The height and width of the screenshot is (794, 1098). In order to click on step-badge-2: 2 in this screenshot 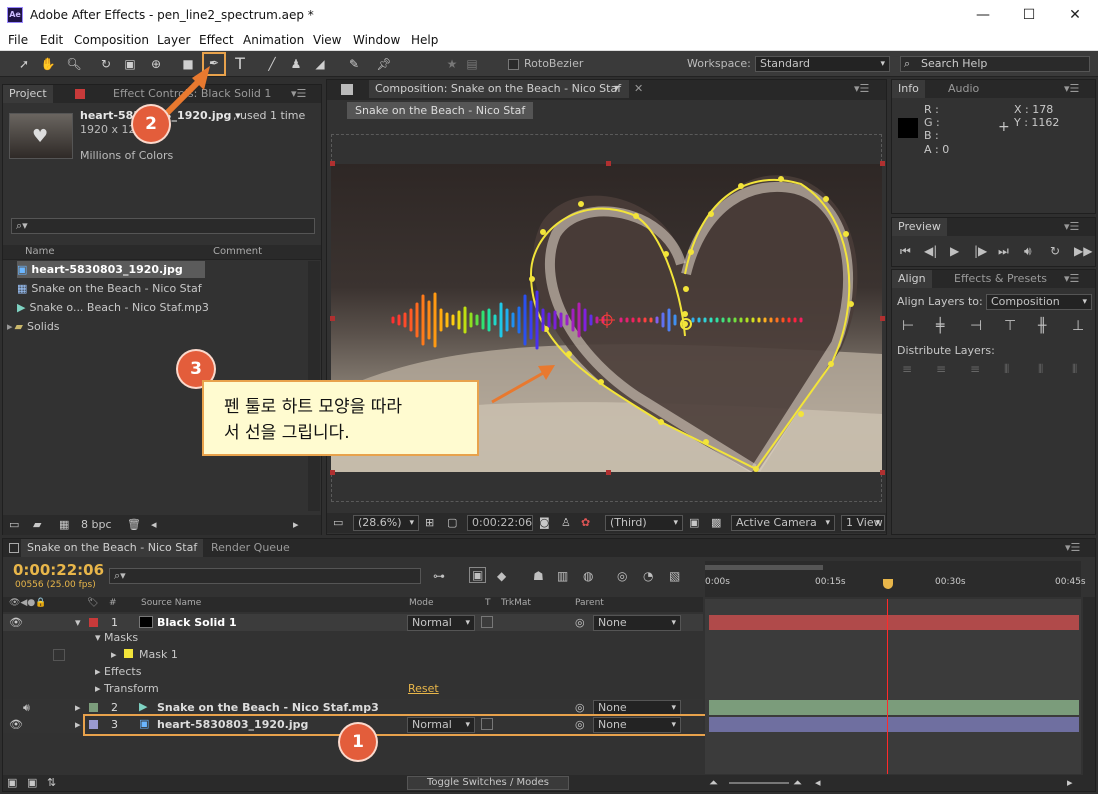, I will do `click(151, 124)`.